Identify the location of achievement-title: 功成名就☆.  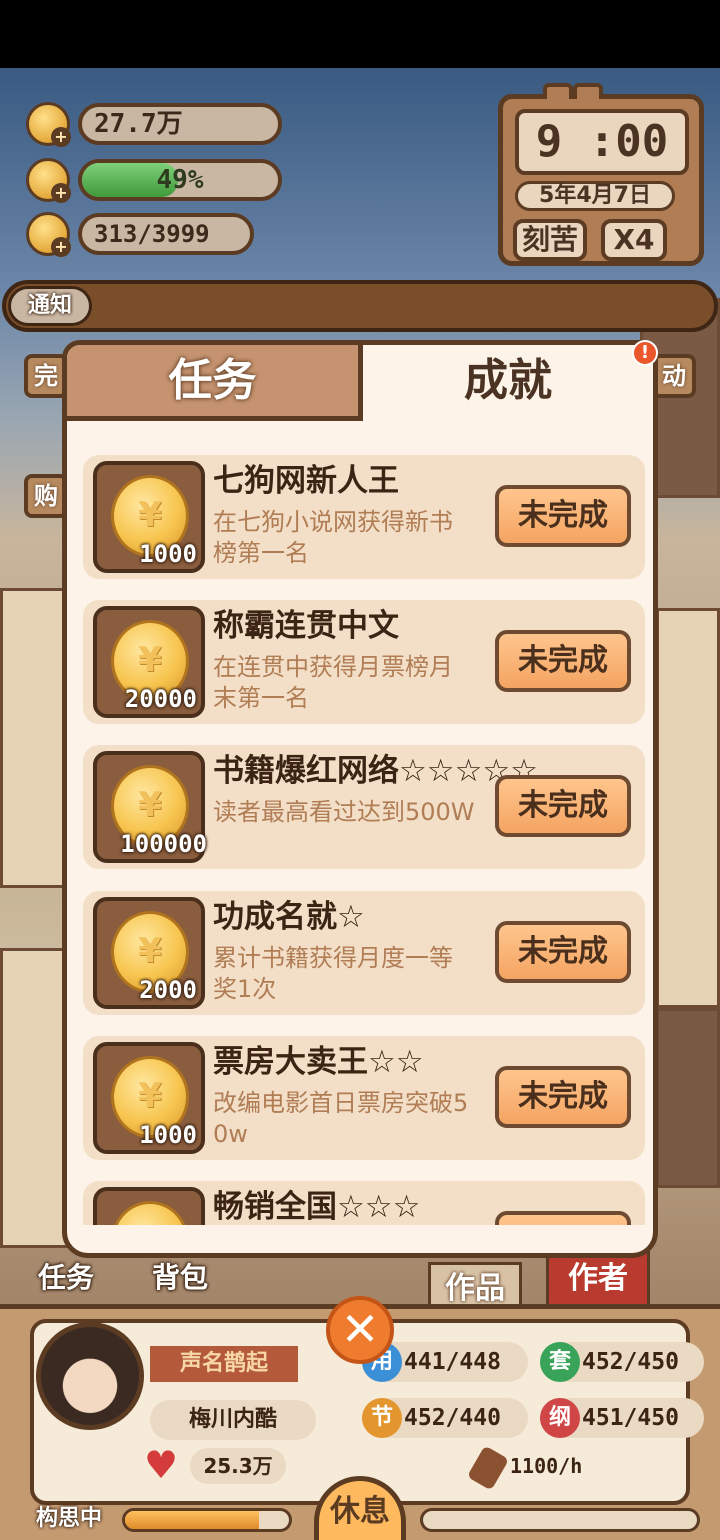
(289, 917).